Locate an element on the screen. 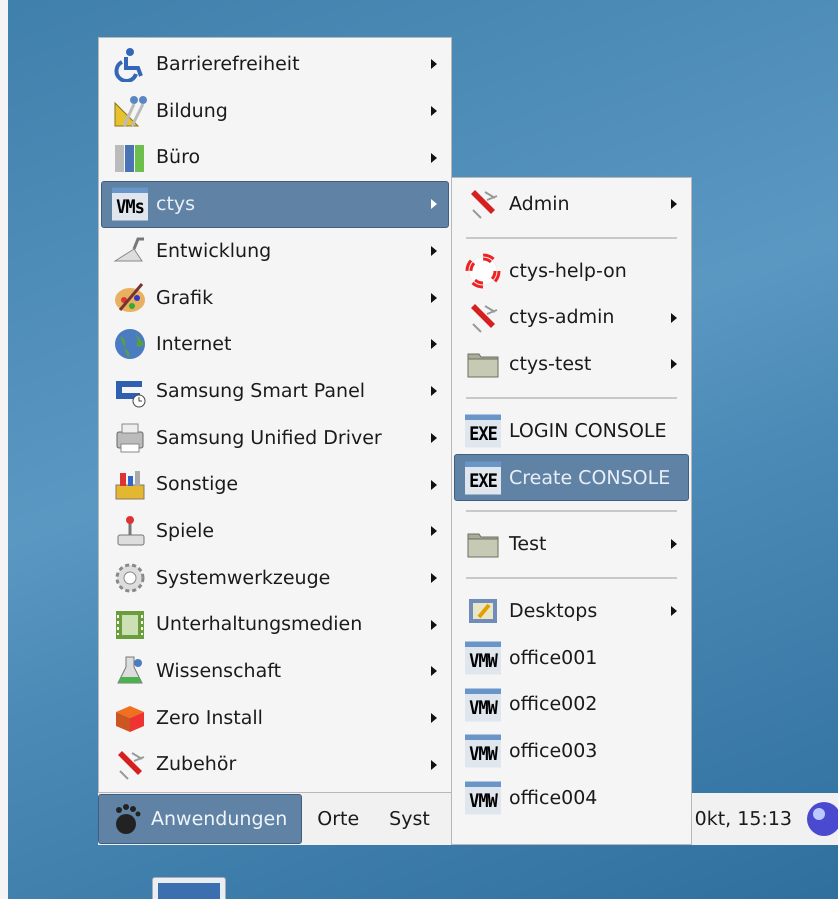  menu-item: VMs ctys is located at coordinates (275, 204).